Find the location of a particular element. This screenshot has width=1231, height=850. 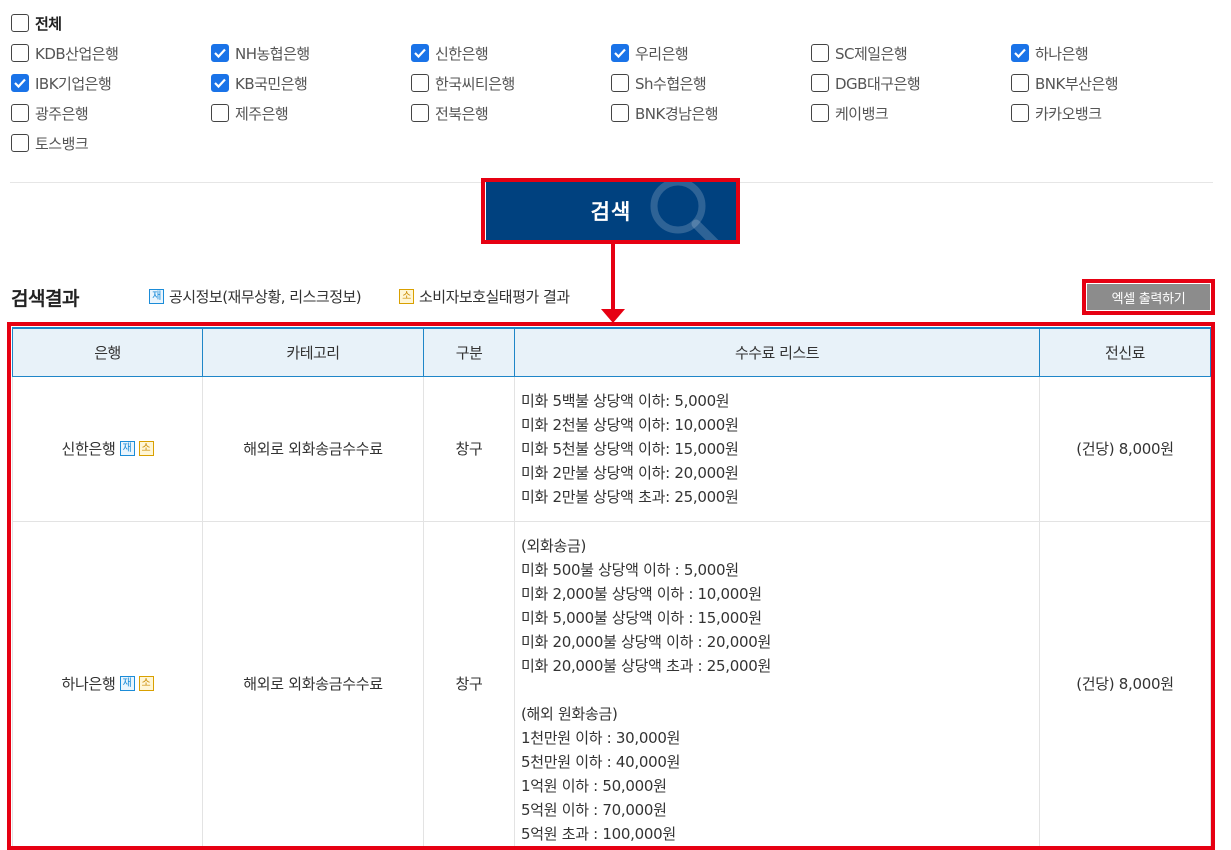

checkbox-label: 케이뱅크 is located at coordinates (862, 113).